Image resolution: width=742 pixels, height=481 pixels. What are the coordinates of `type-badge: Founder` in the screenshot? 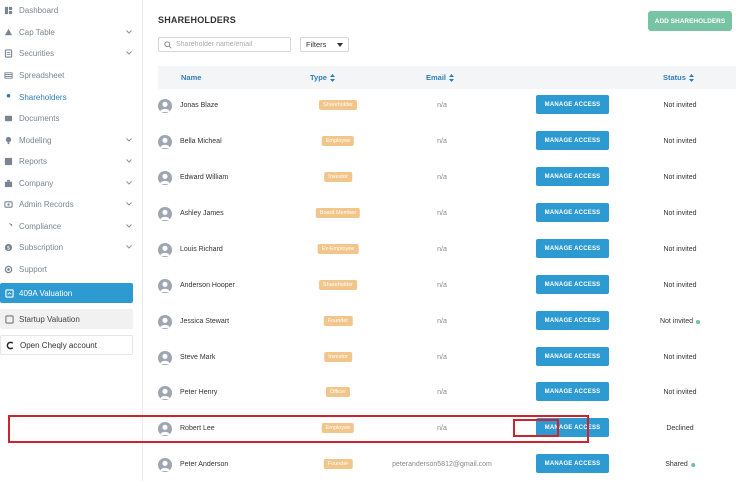 It's located at (338, 464).